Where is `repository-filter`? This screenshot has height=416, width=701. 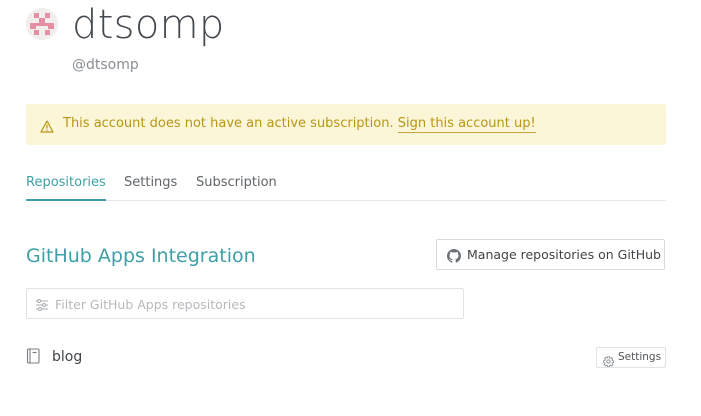
repository-filter is located at coordinates (245, 303).